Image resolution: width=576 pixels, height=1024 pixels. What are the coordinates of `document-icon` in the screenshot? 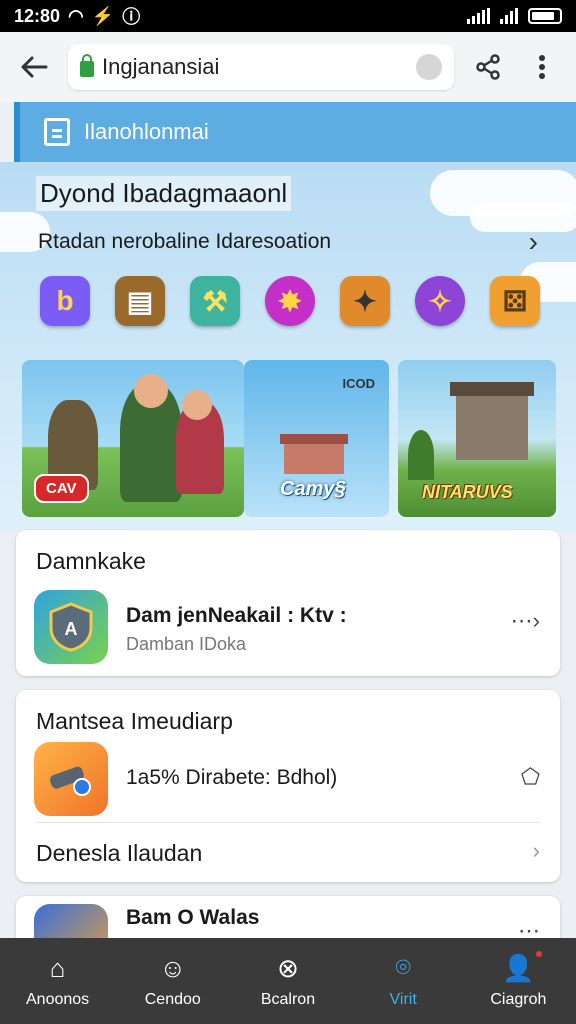 It's located at (57, 132).